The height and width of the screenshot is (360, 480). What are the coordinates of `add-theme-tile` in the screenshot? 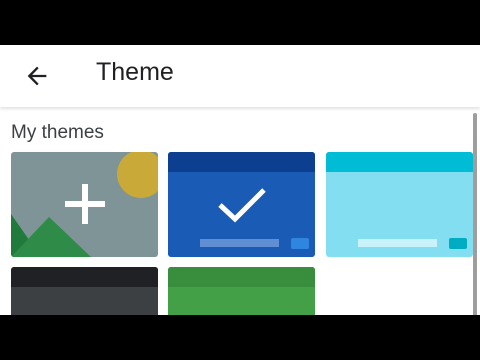 It's located at (84, 204).